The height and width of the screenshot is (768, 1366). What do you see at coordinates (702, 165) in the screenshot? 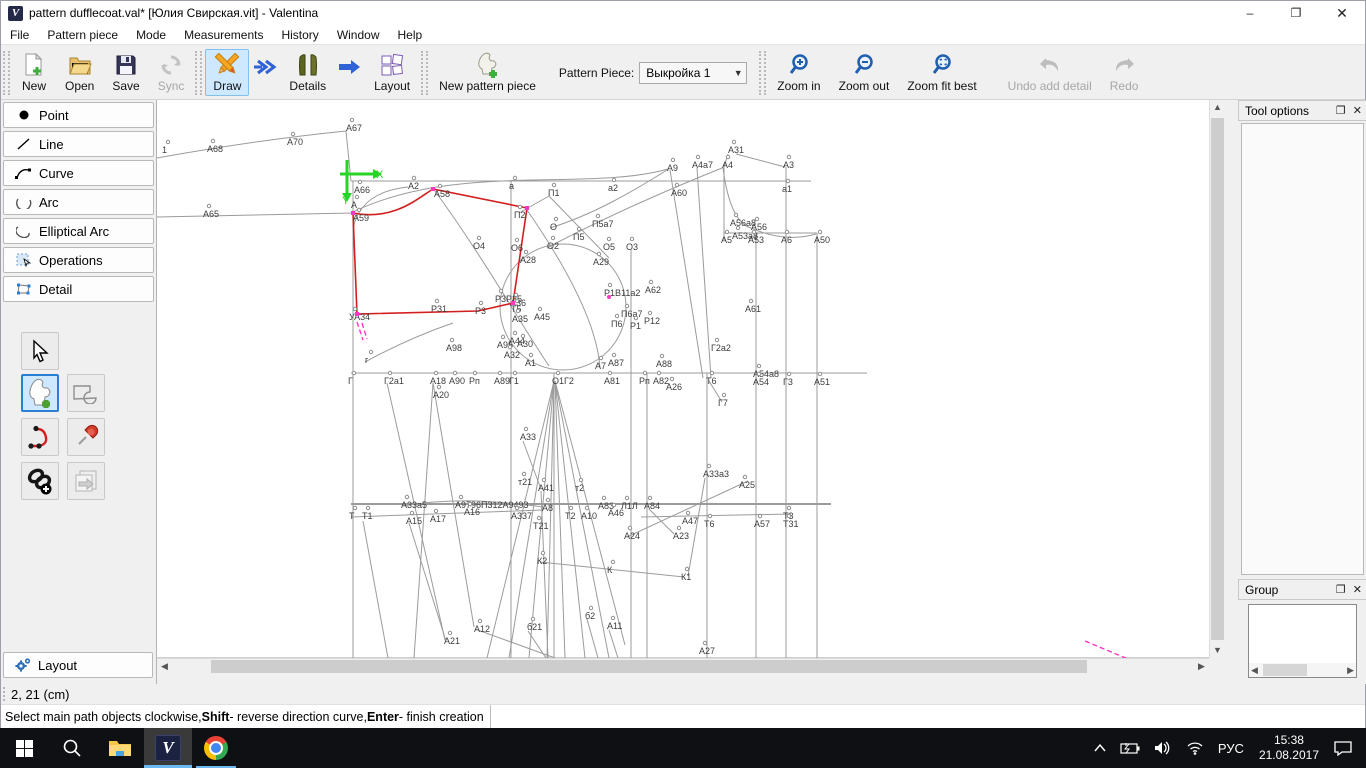
I see `point-label: А4а7` at bounding box center [702, 165].